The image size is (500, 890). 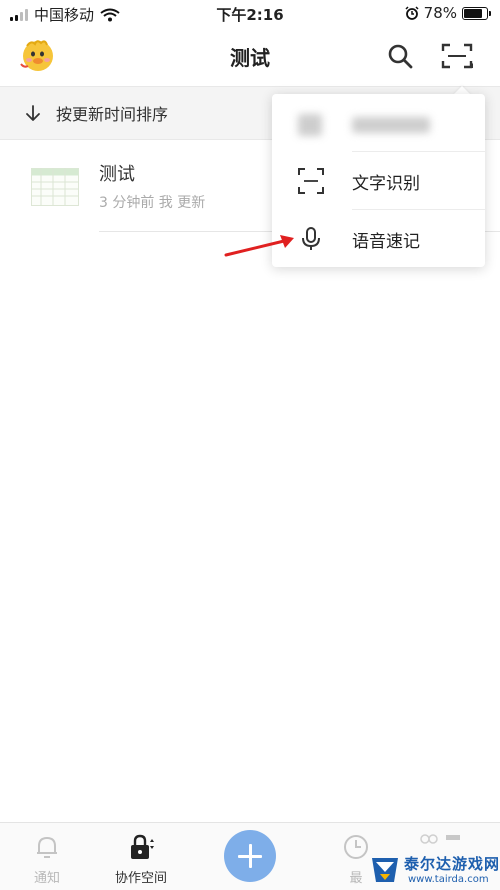 I want to click on dropdown-menu: 文字识别 语音速记, so click(x=378, y=180).